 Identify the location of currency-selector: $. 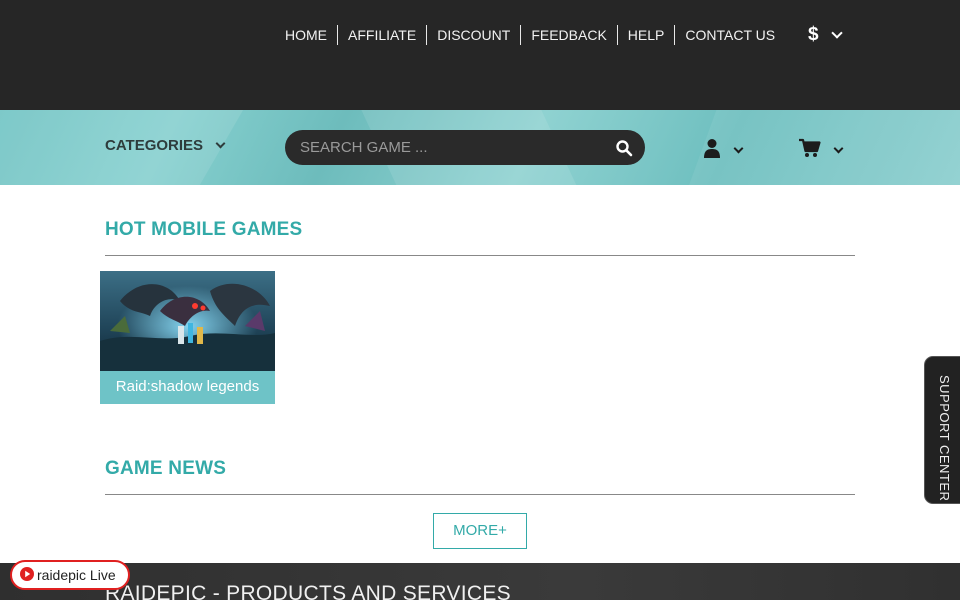
(825, 35).